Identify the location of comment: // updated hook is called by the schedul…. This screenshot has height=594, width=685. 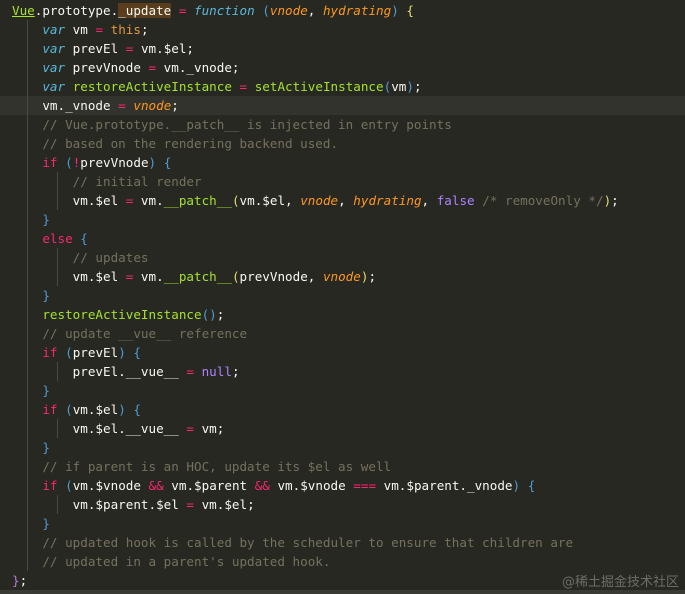
(308, 542).